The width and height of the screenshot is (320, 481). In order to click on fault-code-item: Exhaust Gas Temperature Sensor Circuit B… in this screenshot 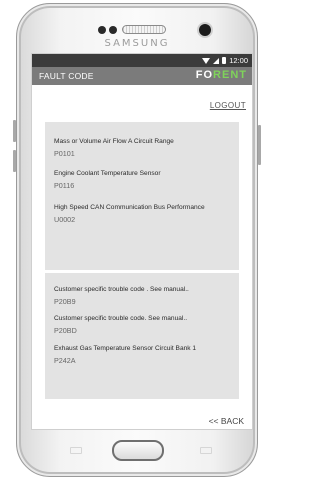, I will do `click(144, 355)`.